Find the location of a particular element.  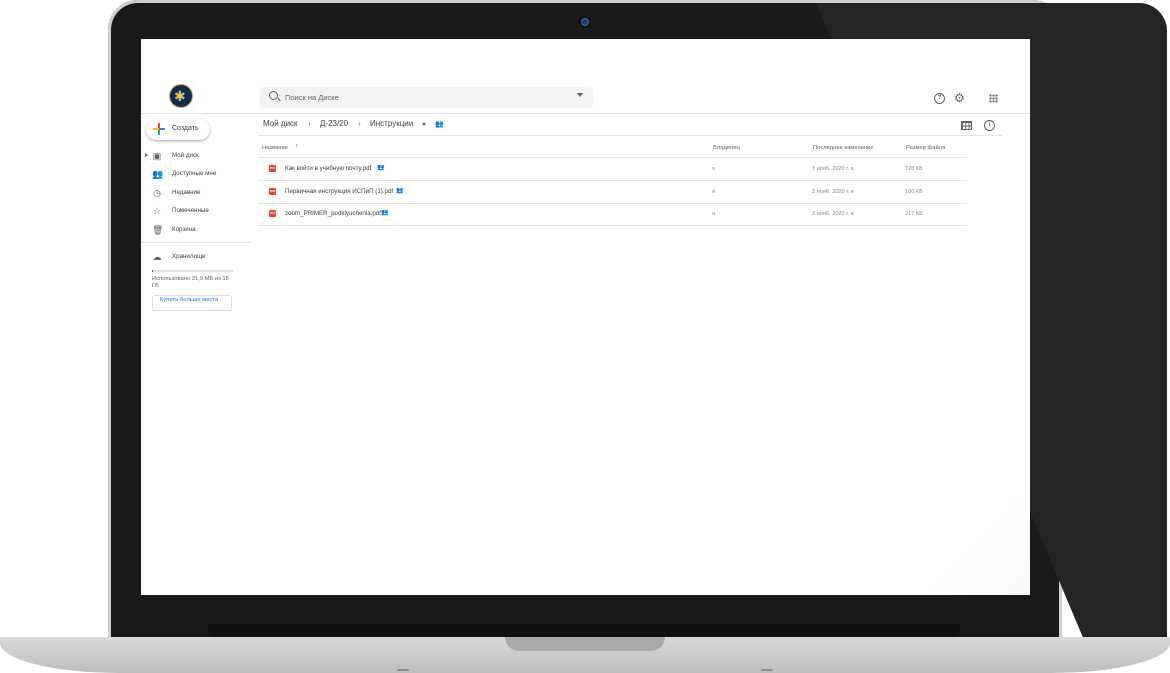

cloud-icon: ☁ is located at coordinates (157, 257).